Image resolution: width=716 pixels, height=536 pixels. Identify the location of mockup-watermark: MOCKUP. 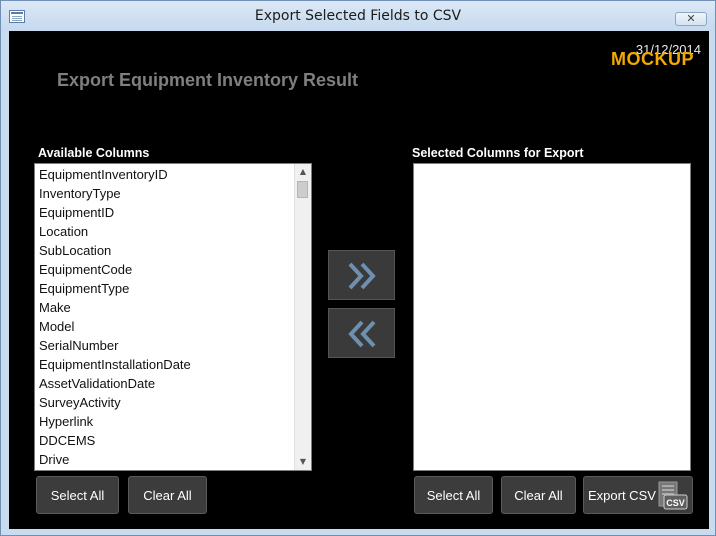
(652, 59).